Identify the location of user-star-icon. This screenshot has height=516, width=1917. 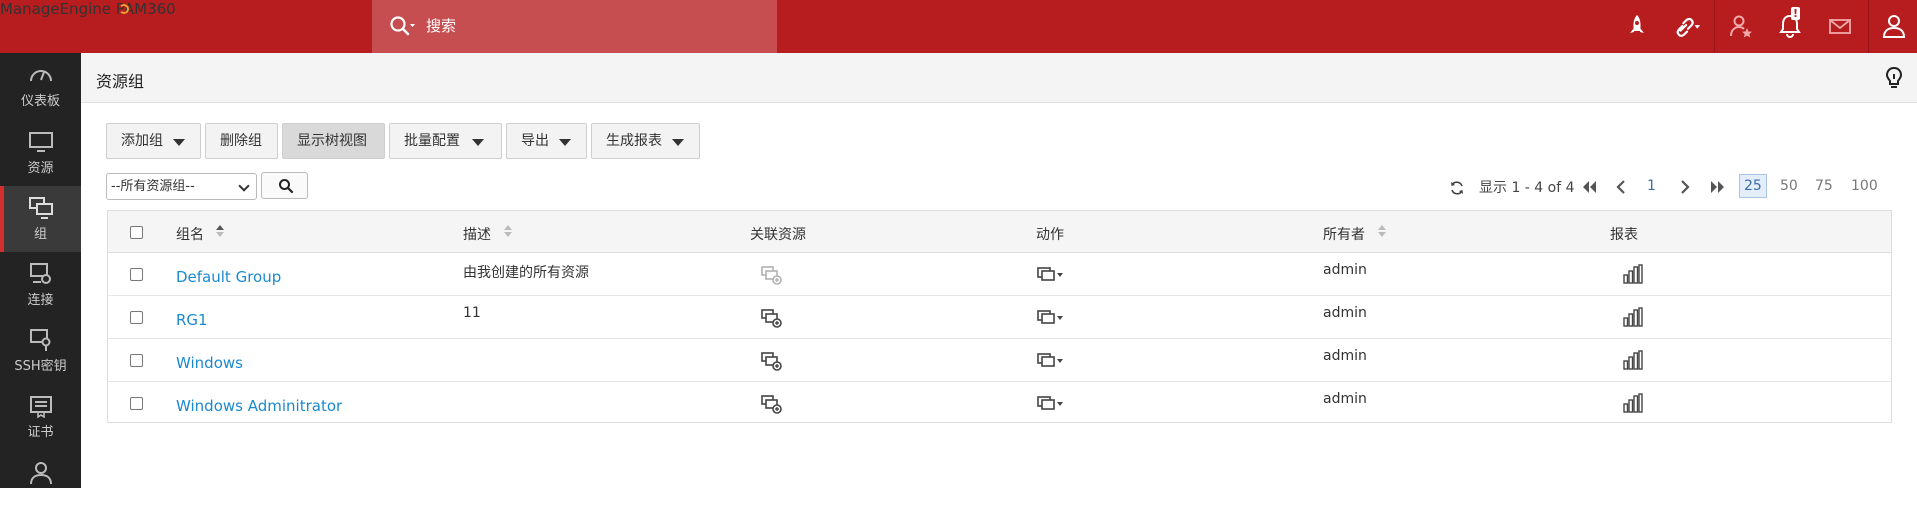
(1741, 26).